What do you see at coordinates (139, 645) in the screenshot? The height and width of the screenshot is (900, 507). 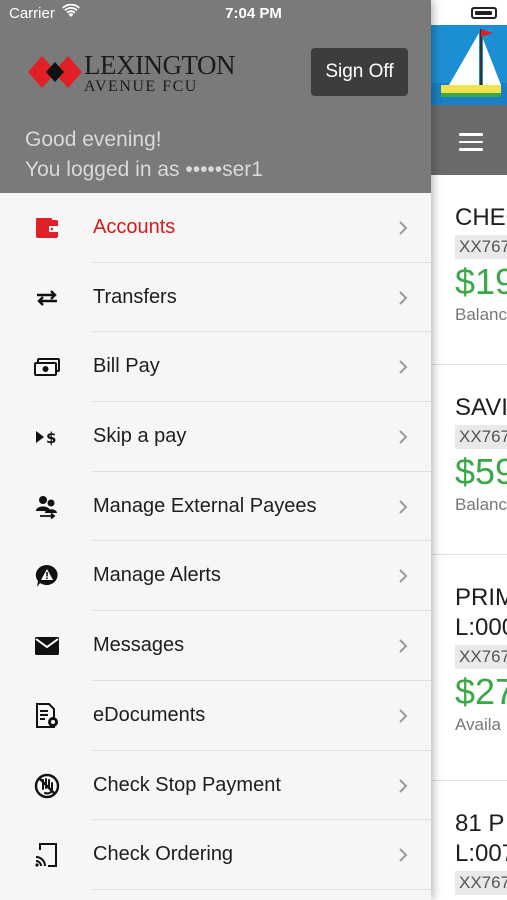 I see `menu-item-label: Messages` at bounding box center [139, 645].